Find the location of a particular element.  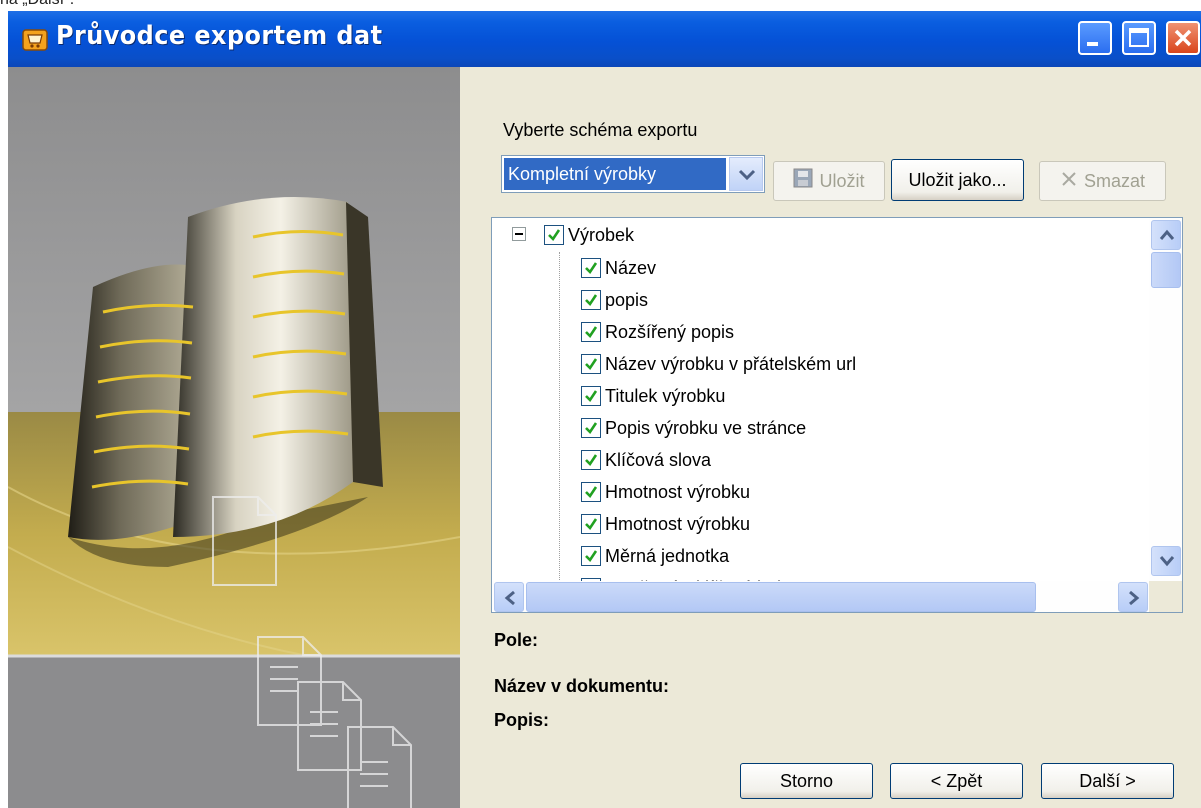

tree-item-label: Výrobek is located at coordinates (601, 235).